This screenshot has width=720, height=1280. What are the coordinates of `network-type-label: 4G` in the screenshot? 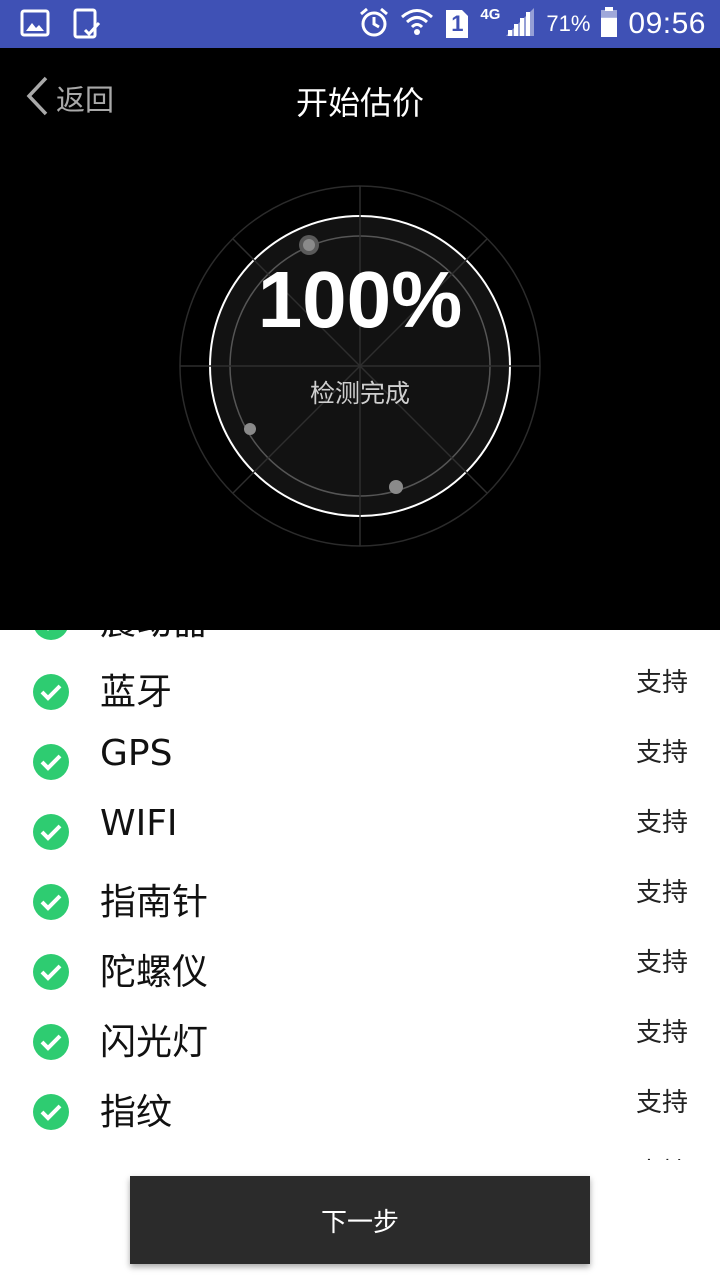 It's located at (490, 14).